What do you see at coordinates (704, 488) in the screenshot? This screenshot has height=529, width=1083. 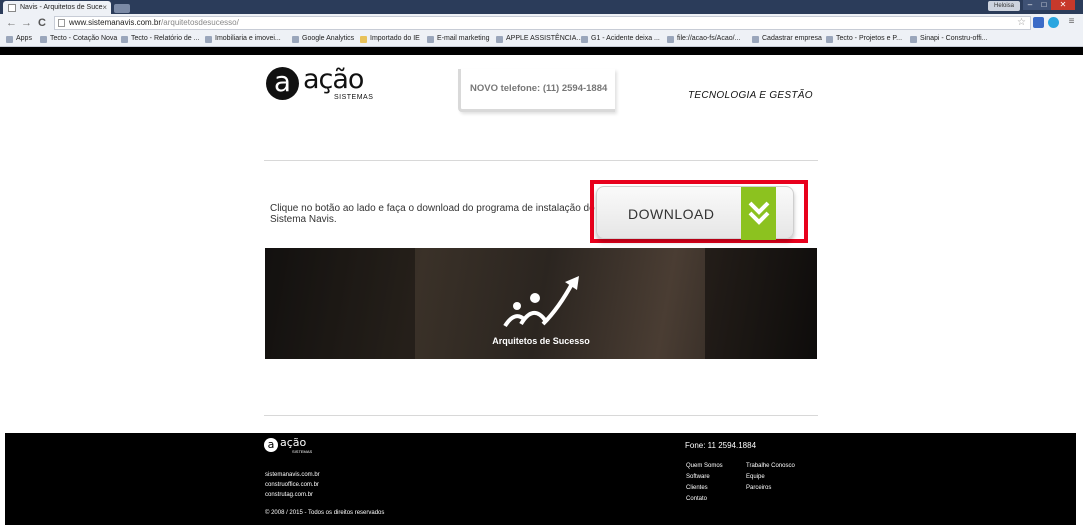 I see `footer-menu-item: Clientes` at bounding box center [704, 488].